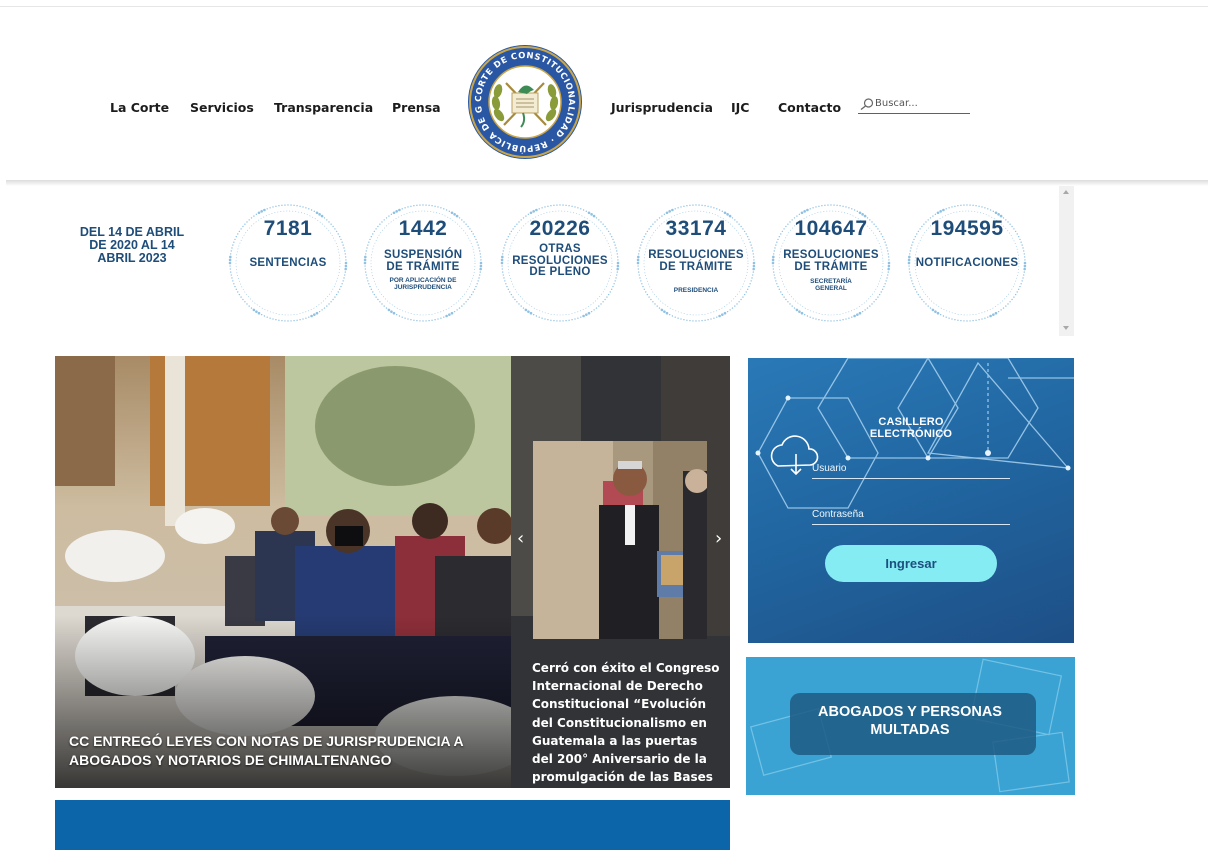 The height and width of the screenshot is (850, 1208). I want to click on nav-transparencia: Transparencia, so click(323, 107).